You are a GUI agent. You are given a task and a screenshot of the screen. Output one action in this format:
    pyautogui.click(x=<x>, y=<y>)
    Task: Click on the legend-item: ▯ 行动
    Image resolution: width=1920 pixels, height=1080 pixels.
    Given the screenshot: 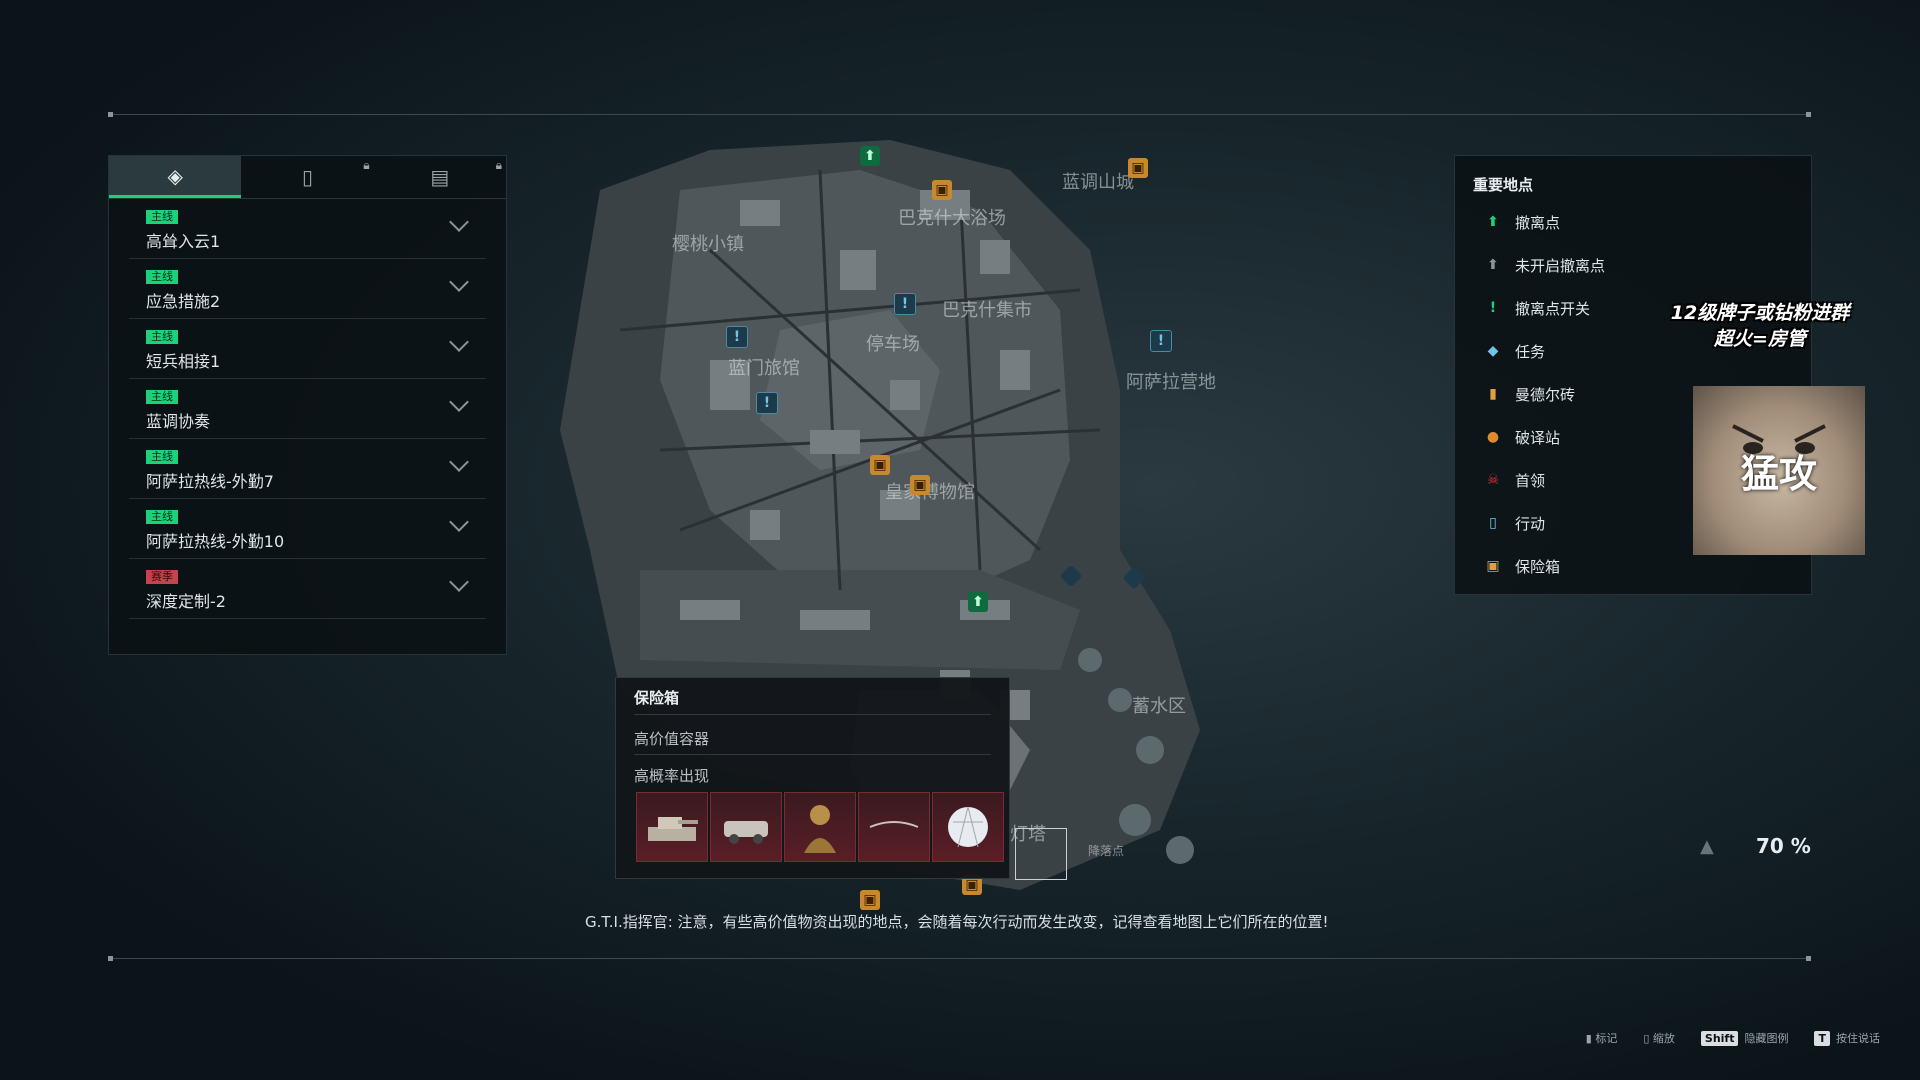 What is the action you would take?
    pyautogui.click(x=1514, y=523)
    